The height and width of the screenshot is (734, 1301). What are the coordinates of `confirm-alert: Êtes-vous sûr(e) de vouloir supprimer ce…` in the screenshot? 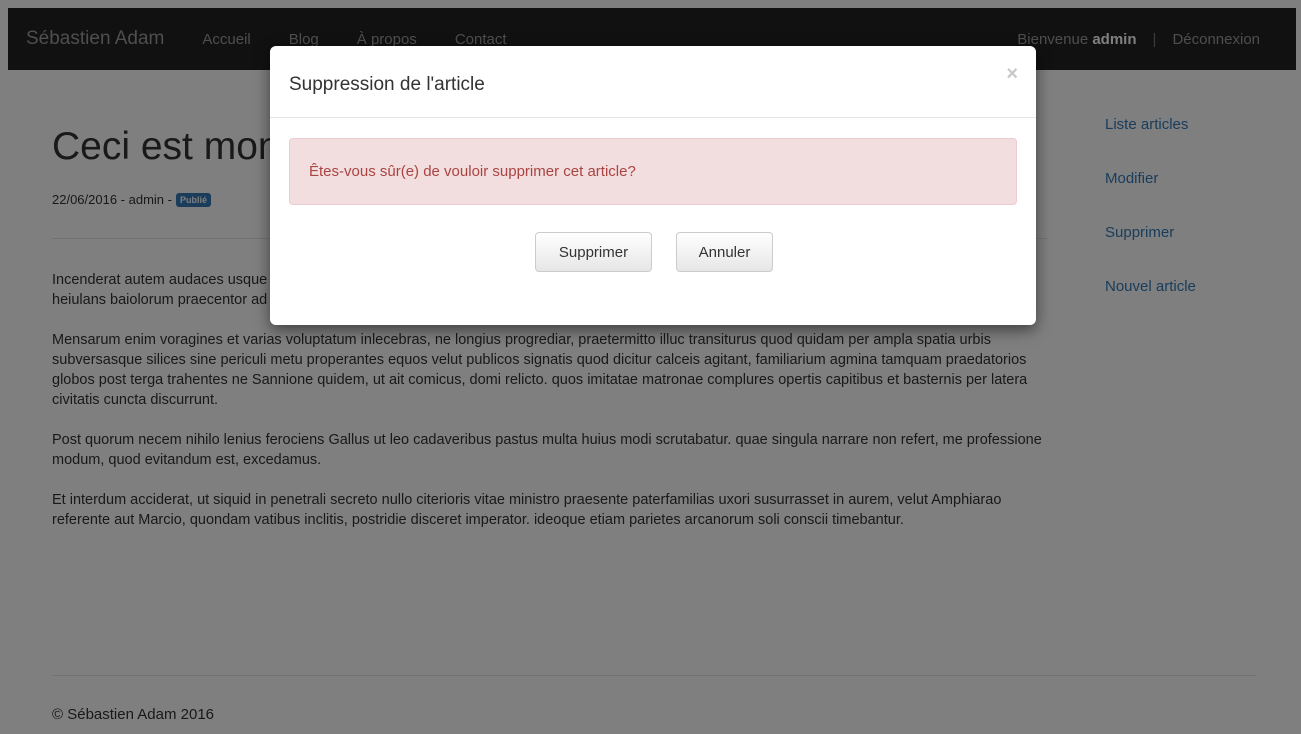 It's located at (653, 171).